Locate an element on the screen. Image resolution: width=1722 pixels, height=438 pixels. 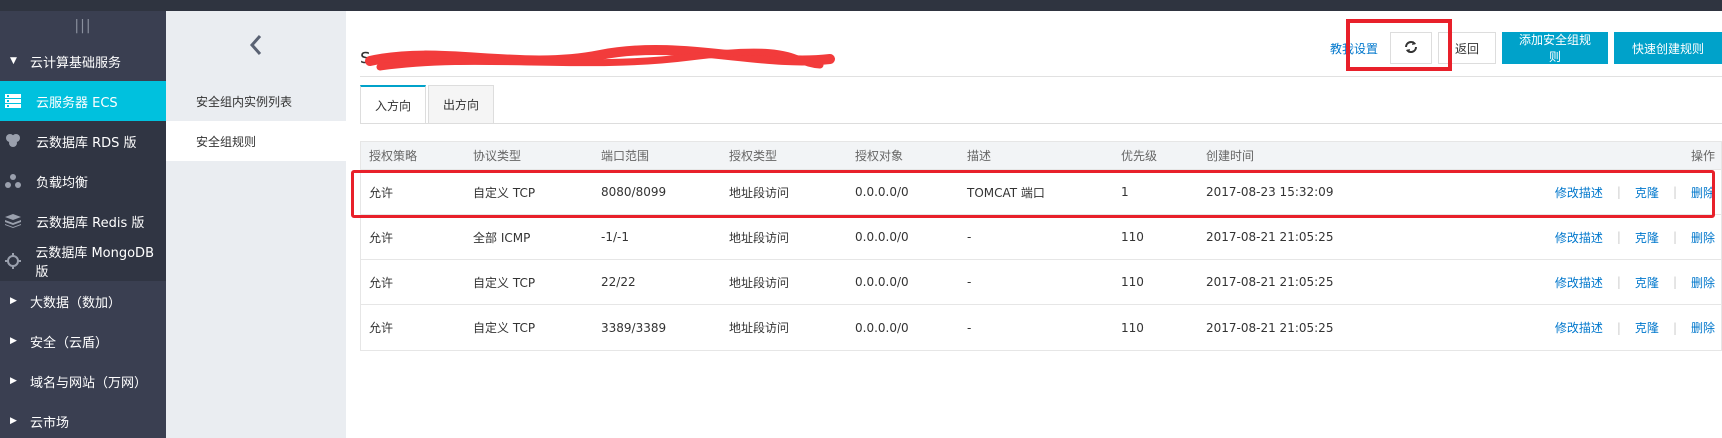
sidebar-item-label: 安全（云盾） is located at coordinates (69, 343).